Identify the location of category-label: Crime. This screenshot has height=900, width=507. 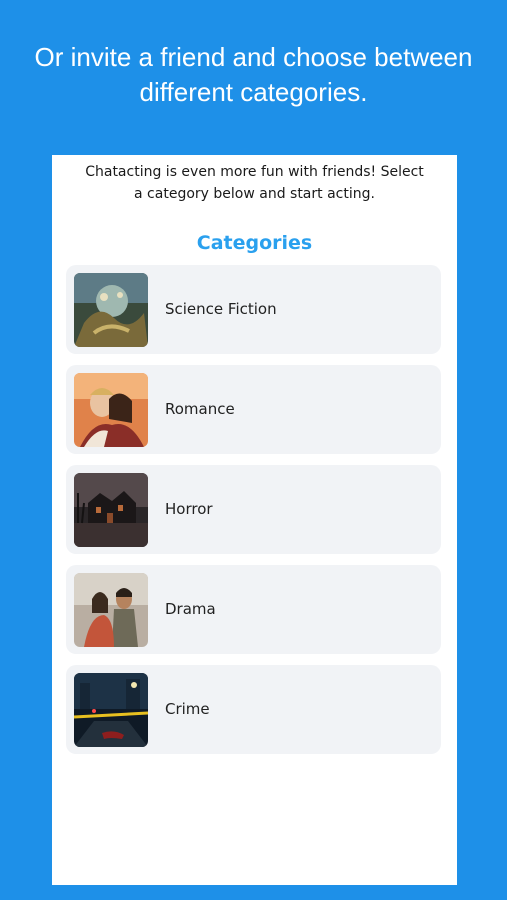
(187, 709).